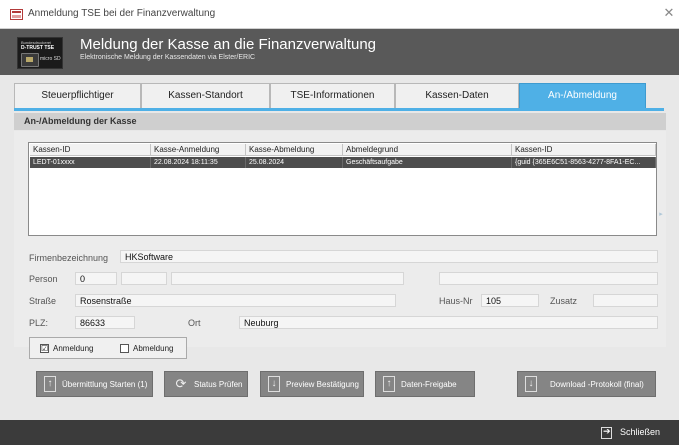 The height and width of the screenshot is (445, 679). What do you see at coordinates (194, 323) in the screenshot?
I see `ort-label: Ort` at bounding box center [194, 323].